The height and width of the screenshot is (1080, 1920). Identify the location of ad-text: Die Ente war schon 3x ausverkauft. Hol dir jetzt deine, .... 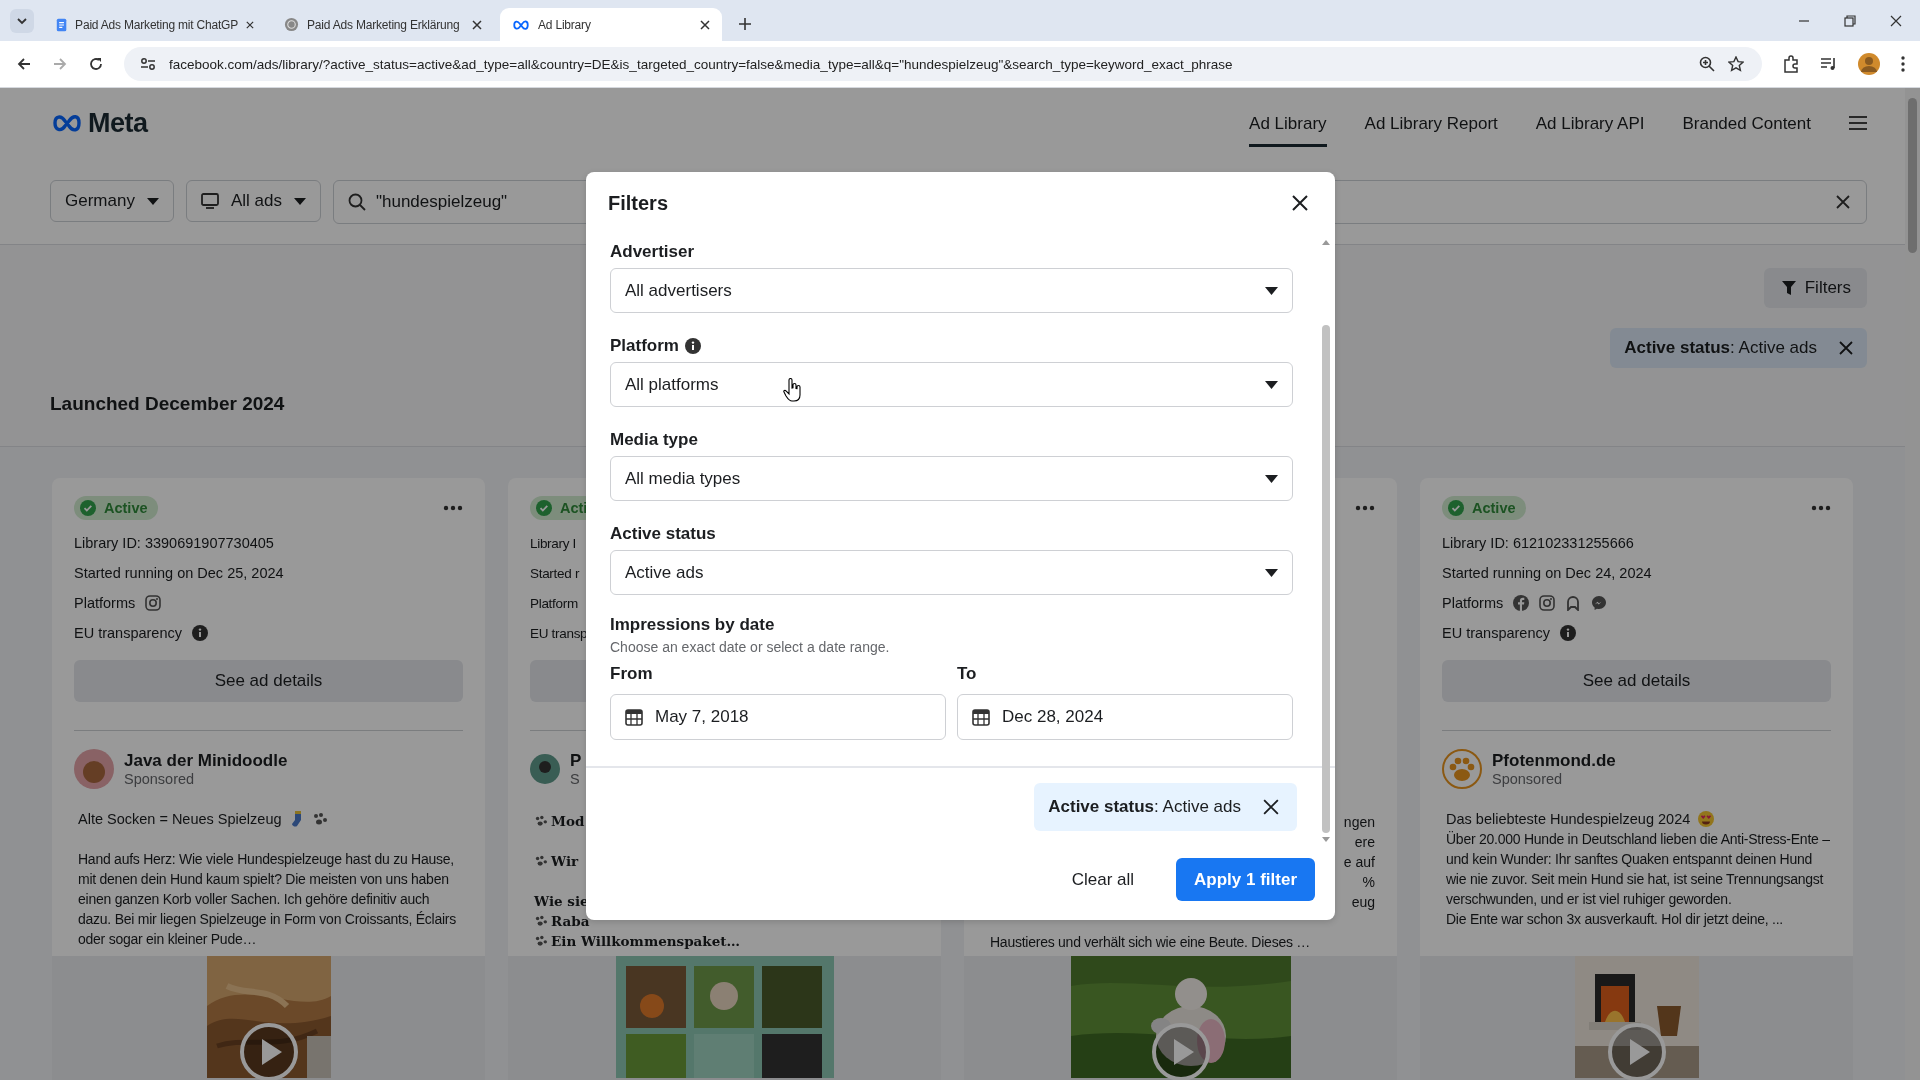
(1614, 919).